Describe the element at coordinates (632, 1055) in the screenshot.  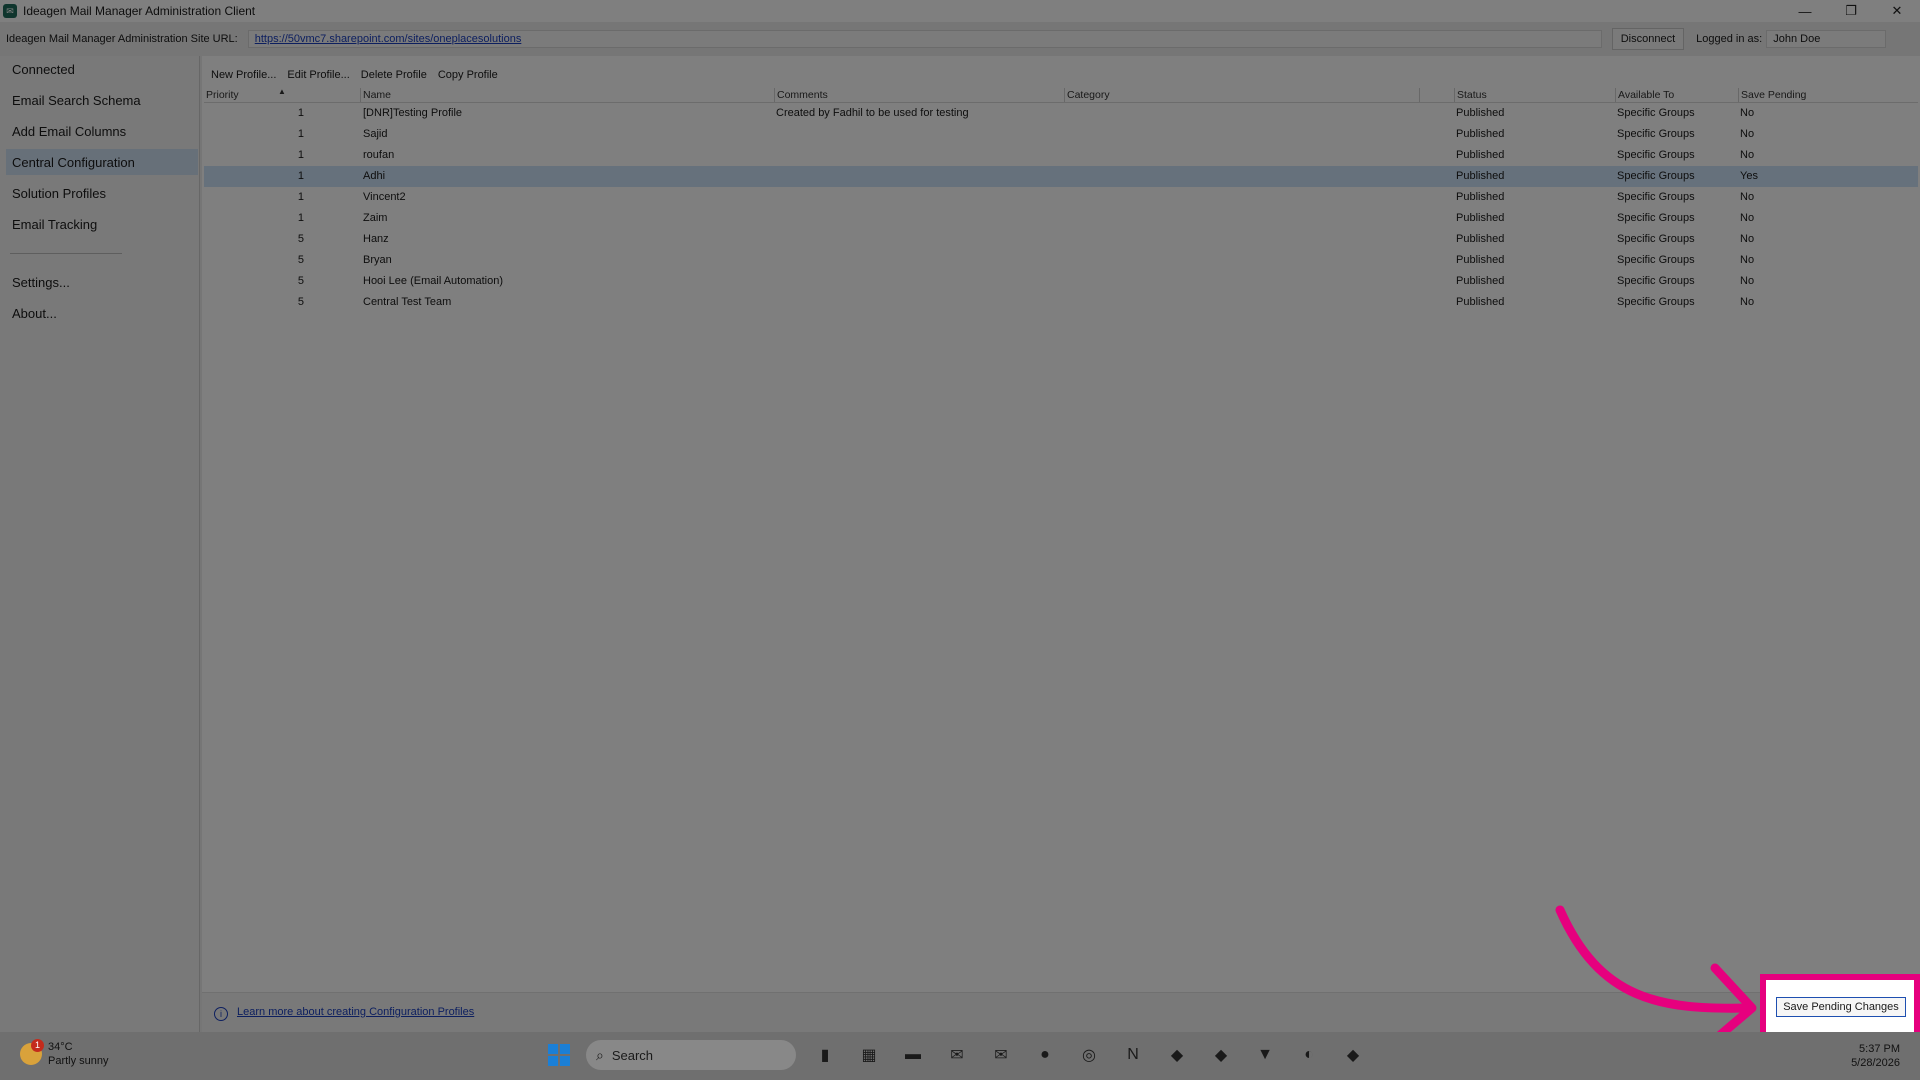
I see `search-placeholder: Search` at that location.